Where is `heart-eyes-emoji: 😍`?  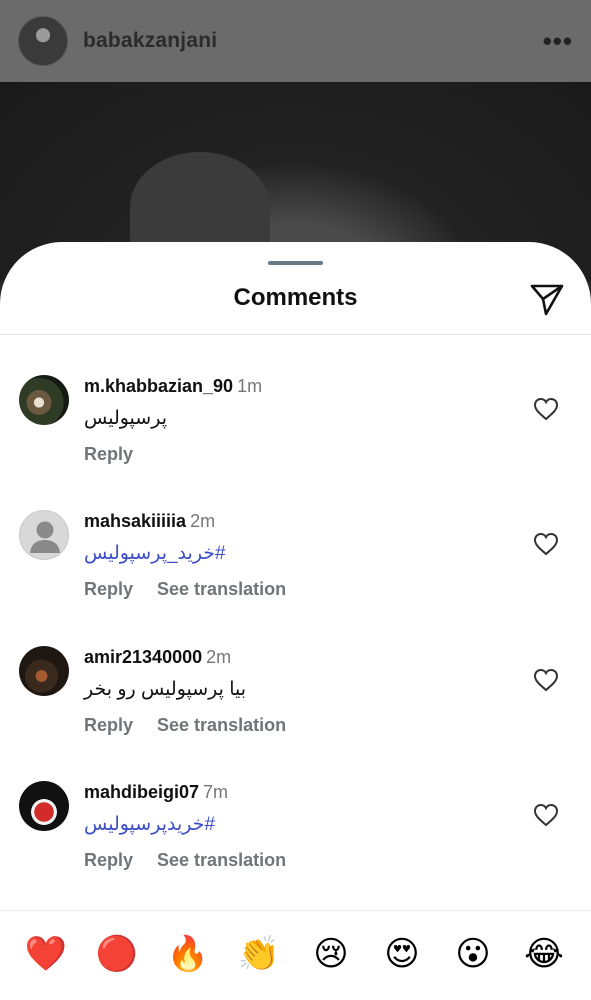 heart-eyes-emoji: 😍 is located at coordinates (402, 954).